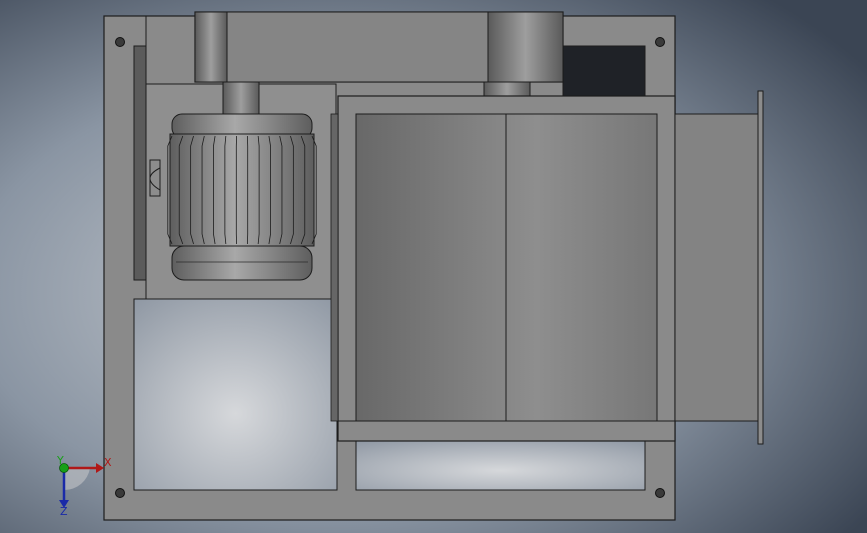 The height and width of the screenshot is (533, 867). I want to click on x-axis-label: X, so click(108, 462).